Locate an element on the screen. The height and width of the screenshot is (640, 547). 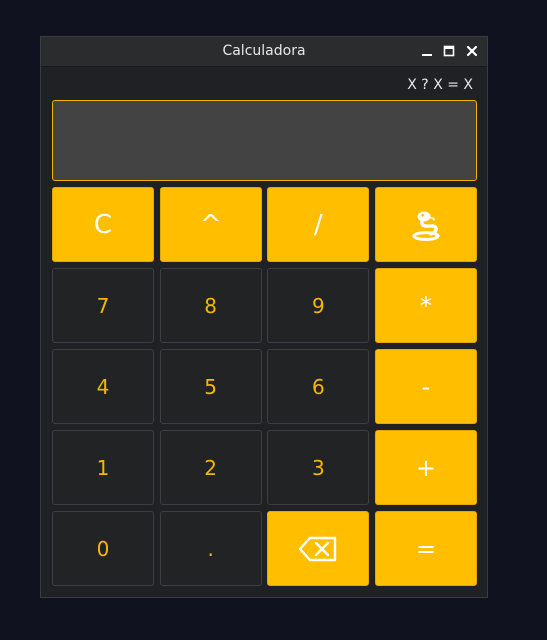
equals-button: = is located at coordinates (425, 548).